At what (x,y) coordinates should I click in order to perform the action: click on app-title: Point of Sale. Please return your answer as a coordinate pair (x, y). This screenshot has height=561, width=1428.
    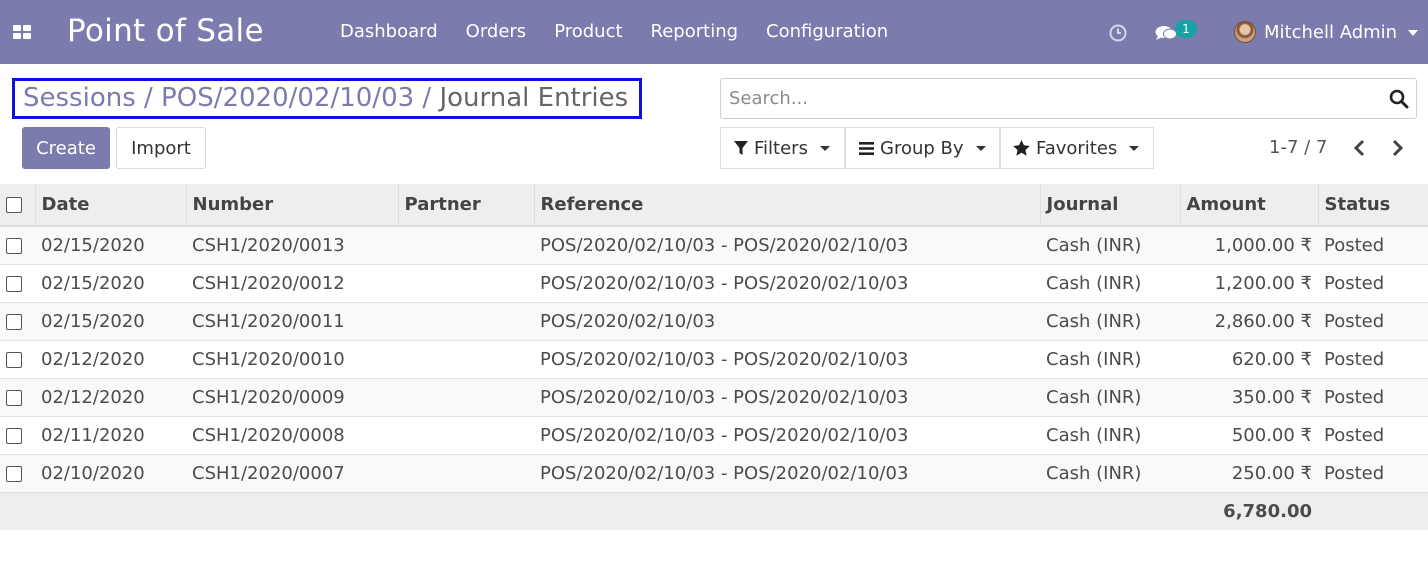
    Looking at the image, I should click on (165, 31).